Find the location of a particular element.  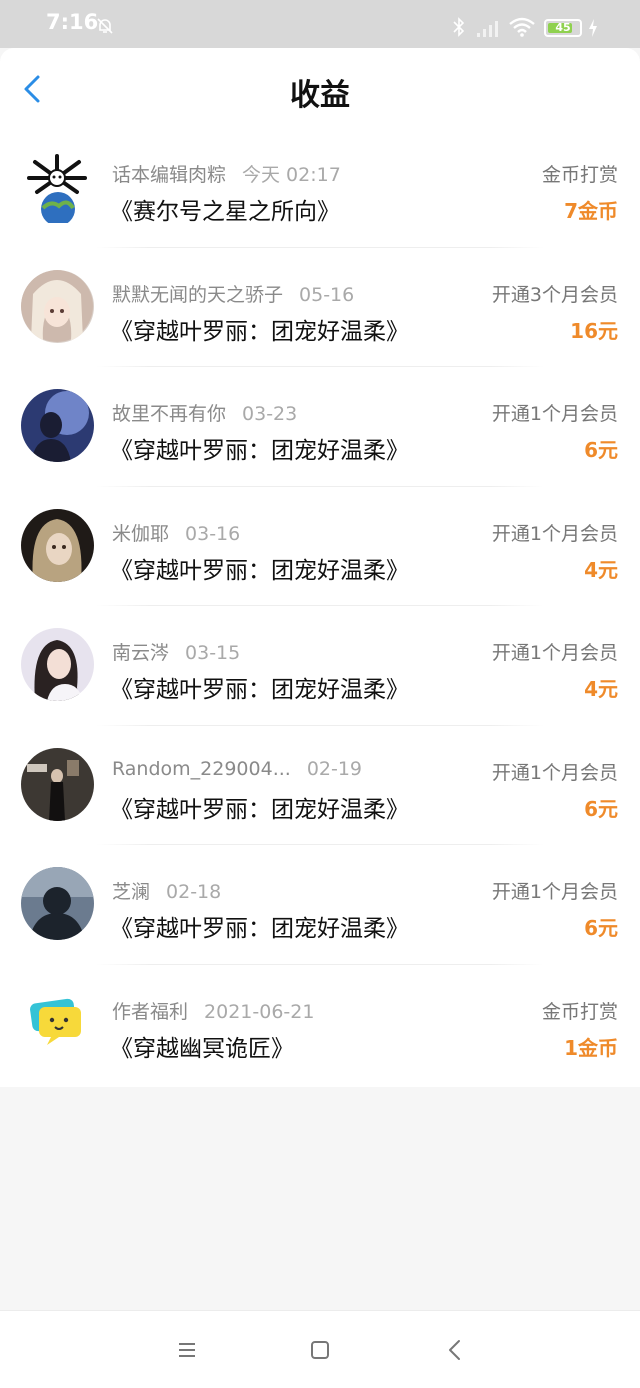

back-icon is located at coordinates (455, 1350).